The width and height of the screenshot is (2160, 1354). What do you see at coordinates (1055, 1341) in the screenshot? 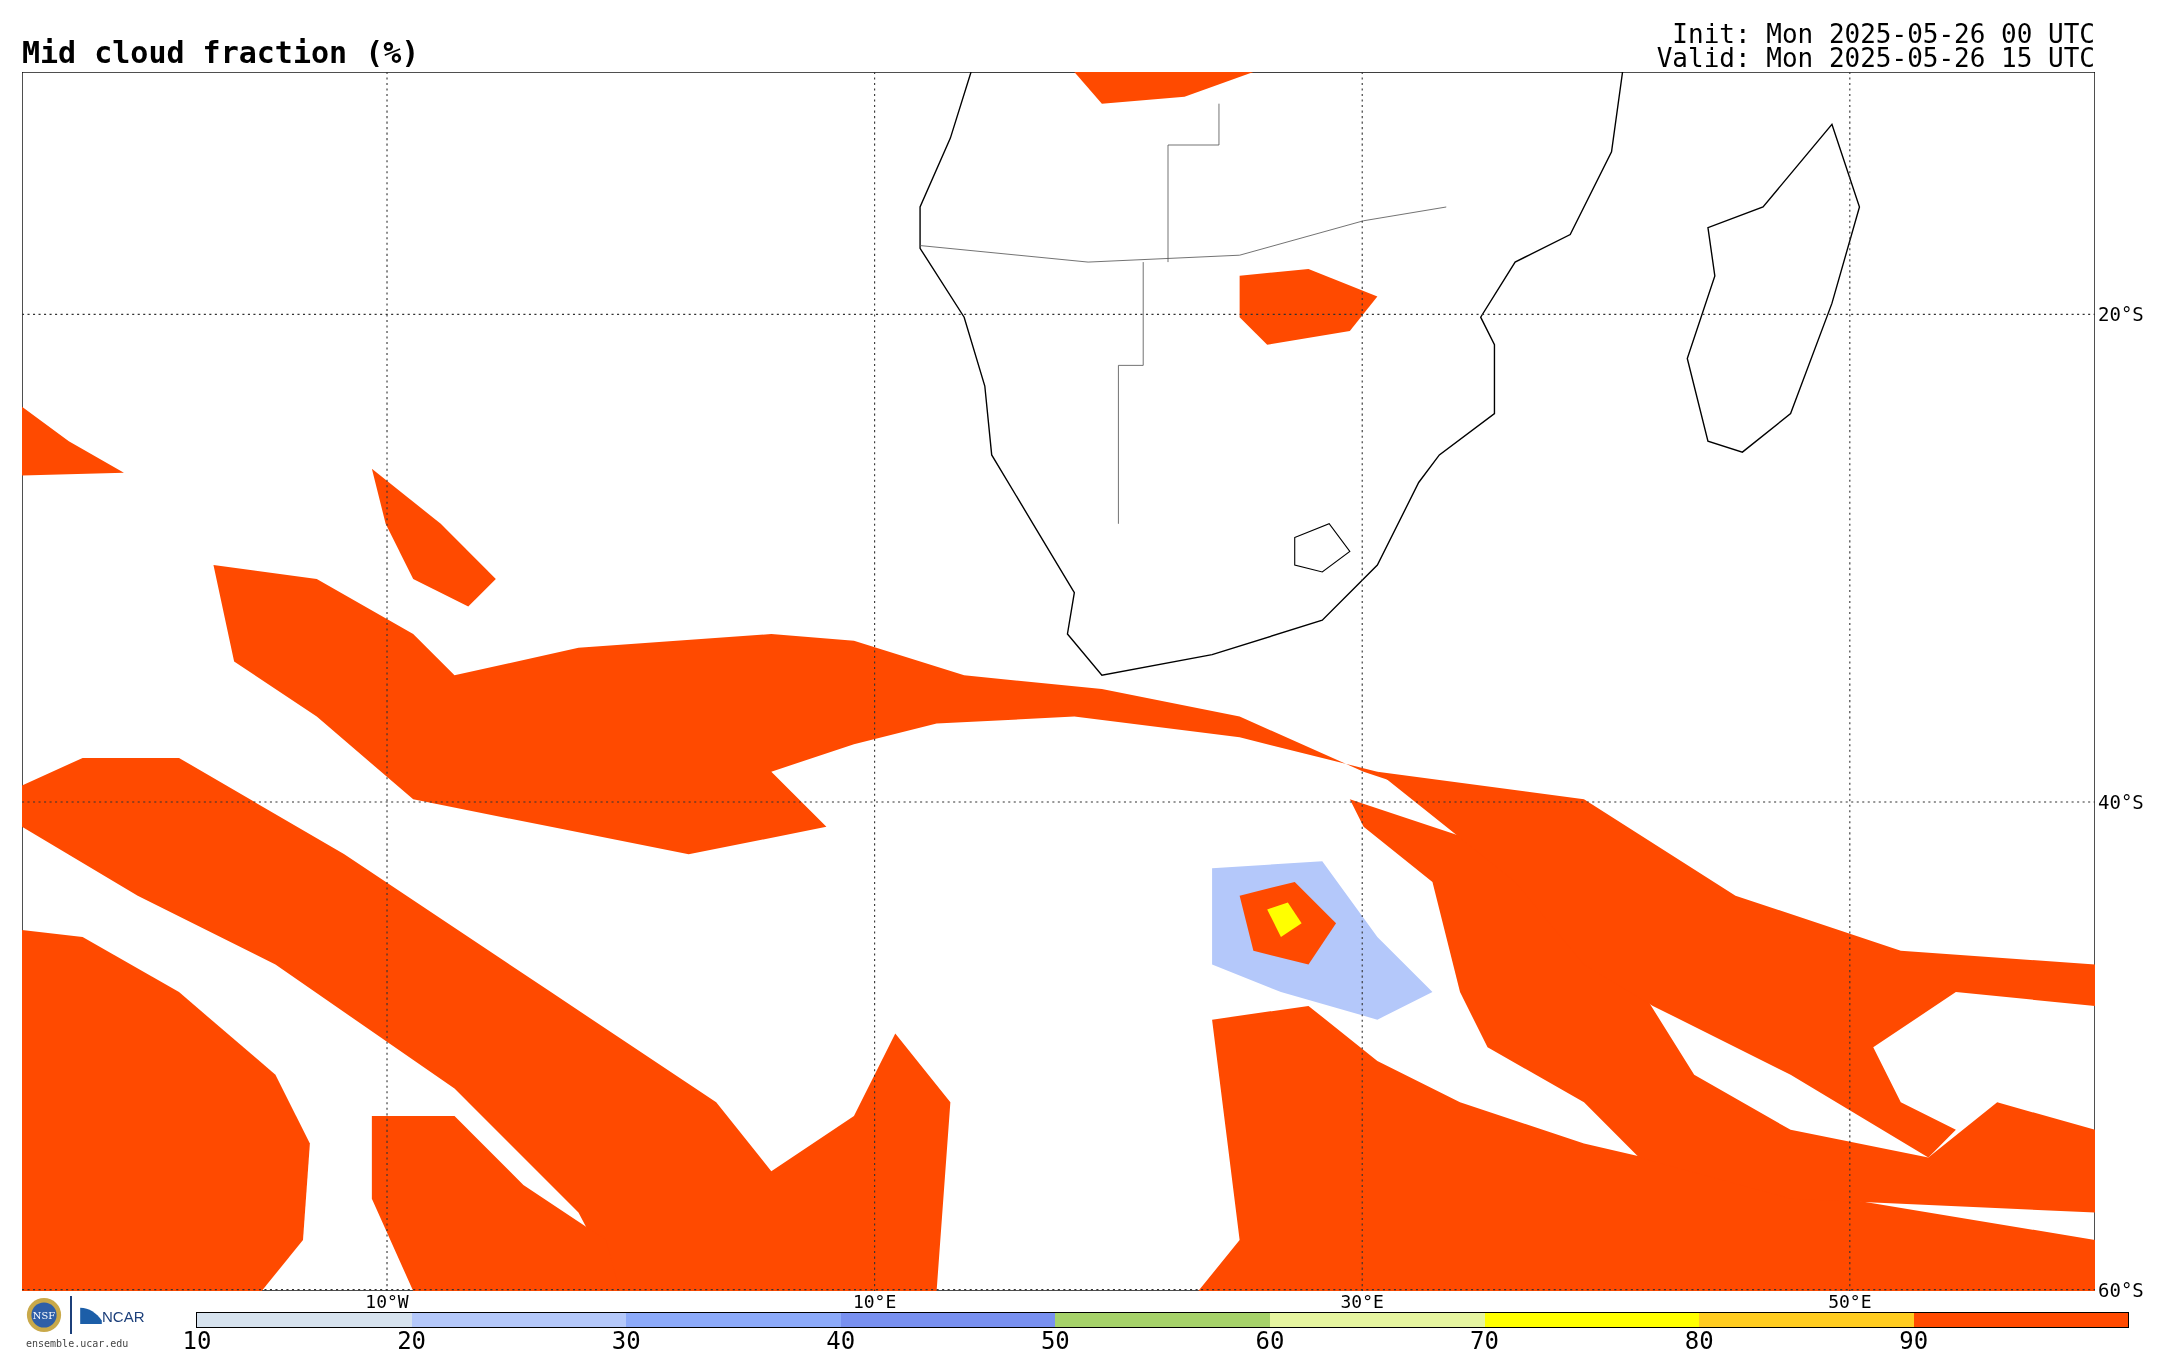
I see `legend-tick-label: 50` at bounding box center [1055, 1341].